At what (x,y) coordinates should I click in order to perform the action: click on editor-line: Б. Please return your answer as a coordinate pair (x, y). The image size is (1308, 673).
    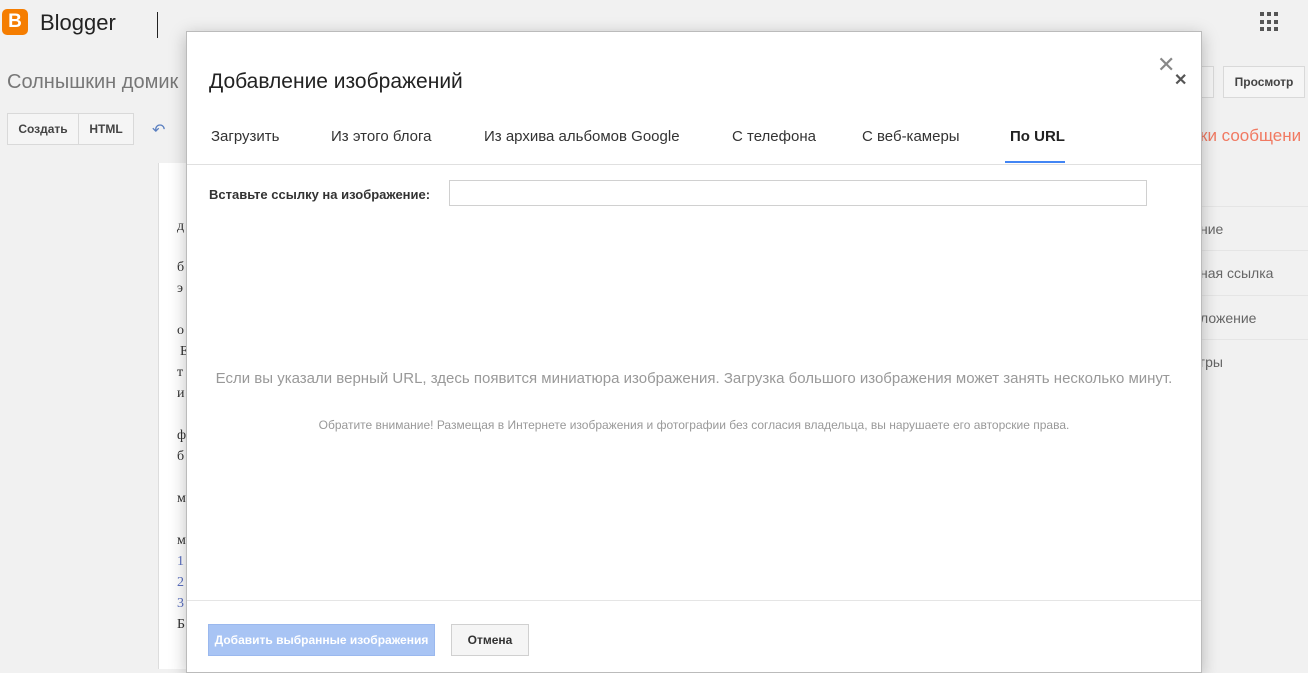
    Looking at the image, I should click on (181, 624).